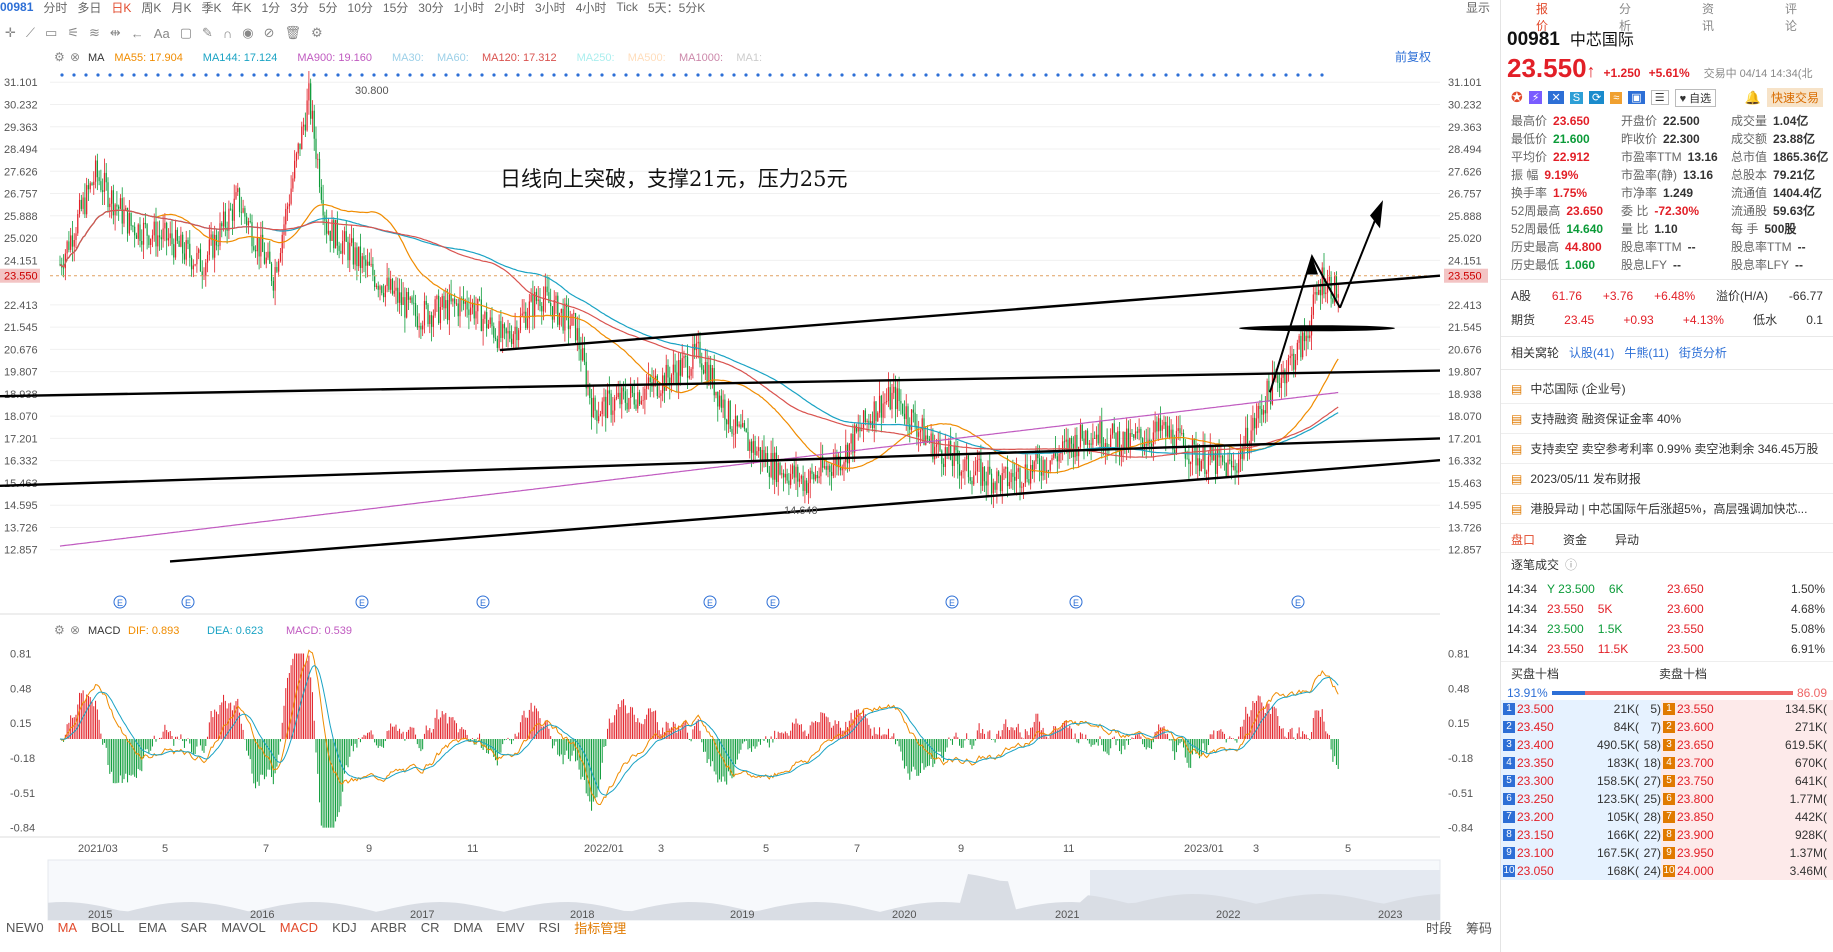 Image resolution: width=1833 pixels, height=952 pixels. I want to click on indicator-tab: BOLL, so click(107, 927).